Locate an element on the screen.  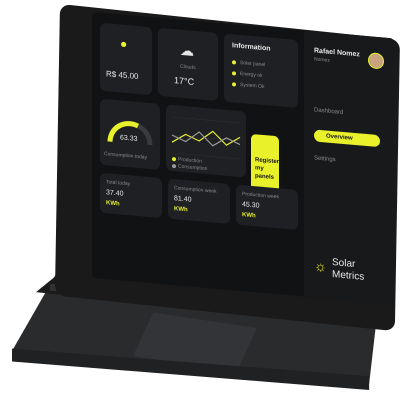
series-line-consumption is located at coordinates (206, 139).